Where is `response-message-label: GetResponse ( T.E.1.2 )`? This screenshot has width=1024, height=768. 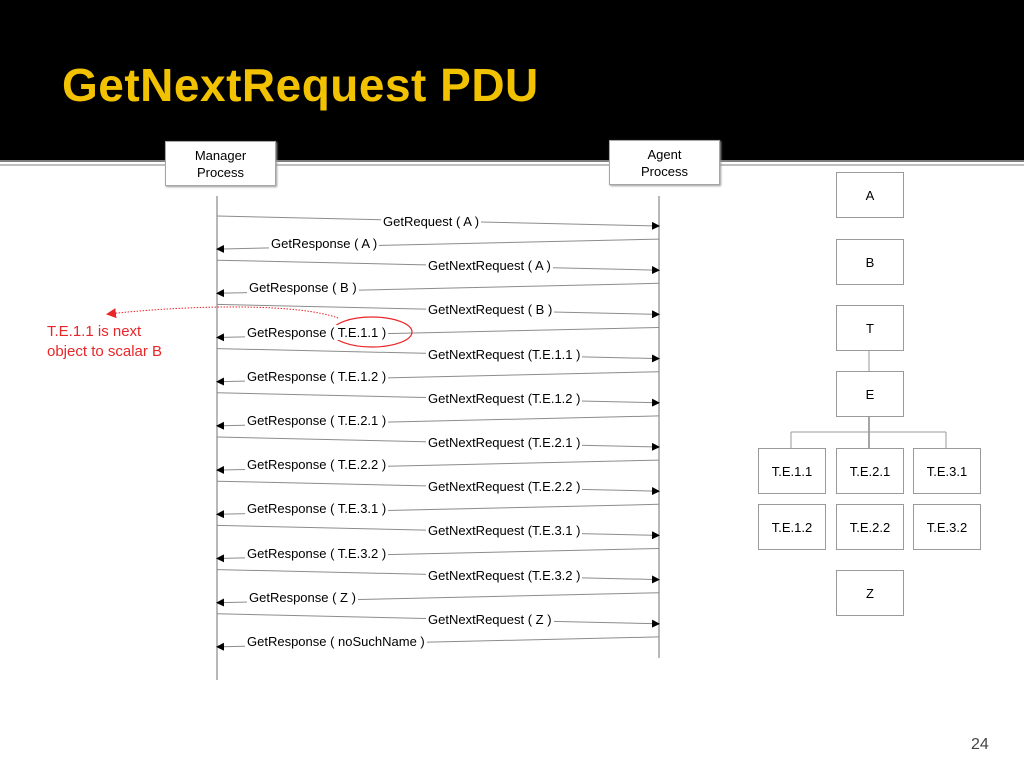
response-message-label: GetResponse ( T.E.1.2 ) is located at coordinates (317, 376).